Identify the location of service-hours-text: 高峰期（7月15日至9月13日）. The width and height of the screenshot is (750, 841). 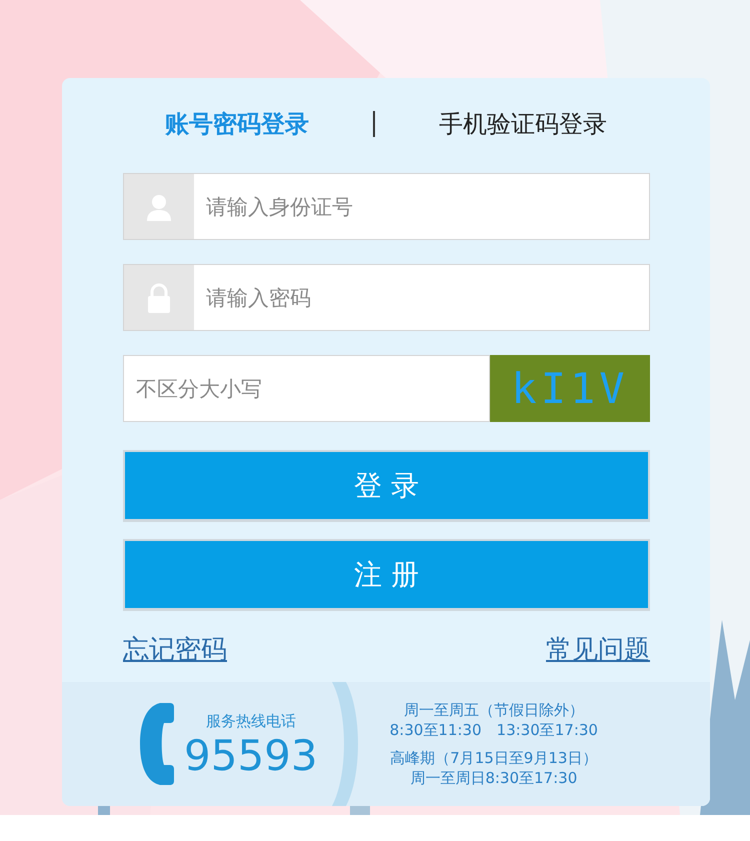
(494, 758).